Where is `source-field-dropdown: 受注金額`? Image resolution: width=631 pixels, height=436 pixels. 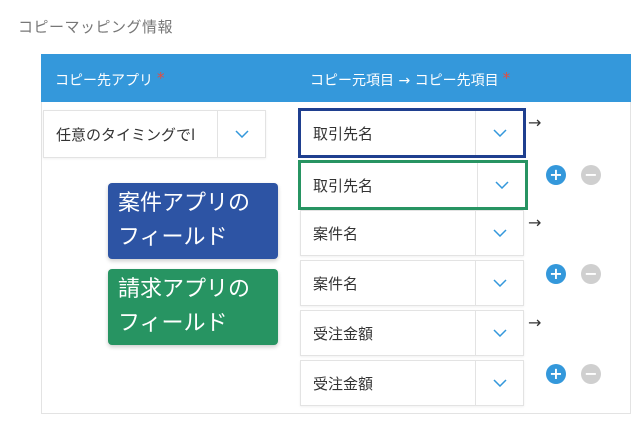 source-field-dropdown: 受注金額 is located at coordinates (412, 333).